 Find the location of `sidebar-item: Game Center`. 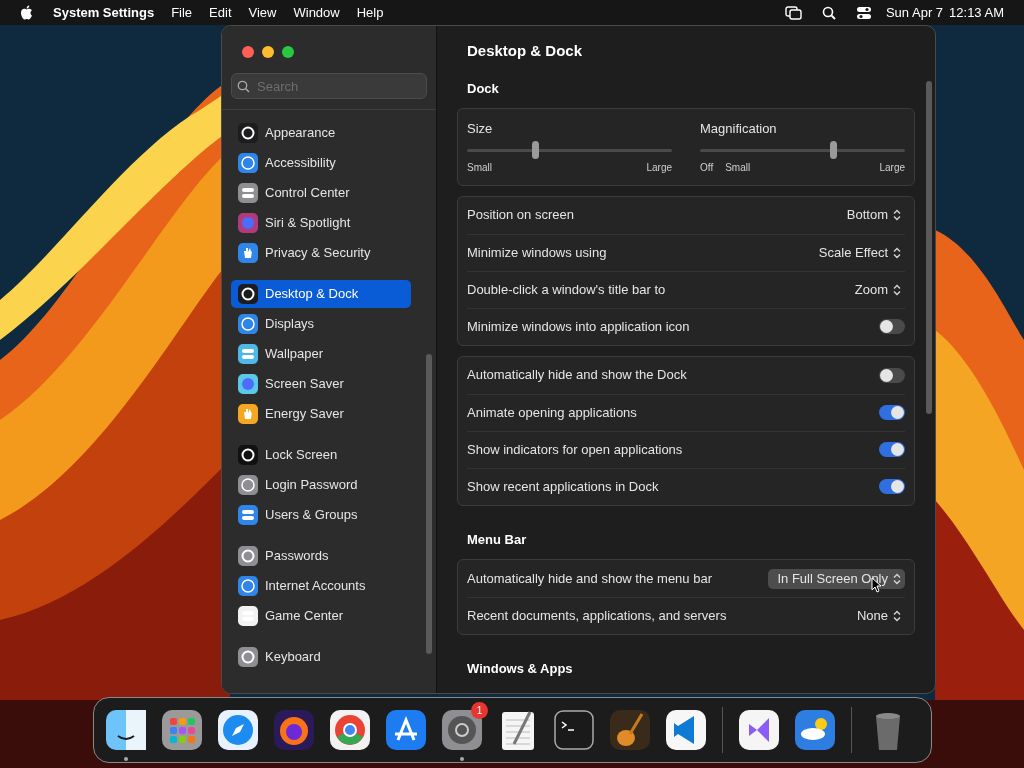

sidebar-item: Game Center is located at coordinates (321, 616).